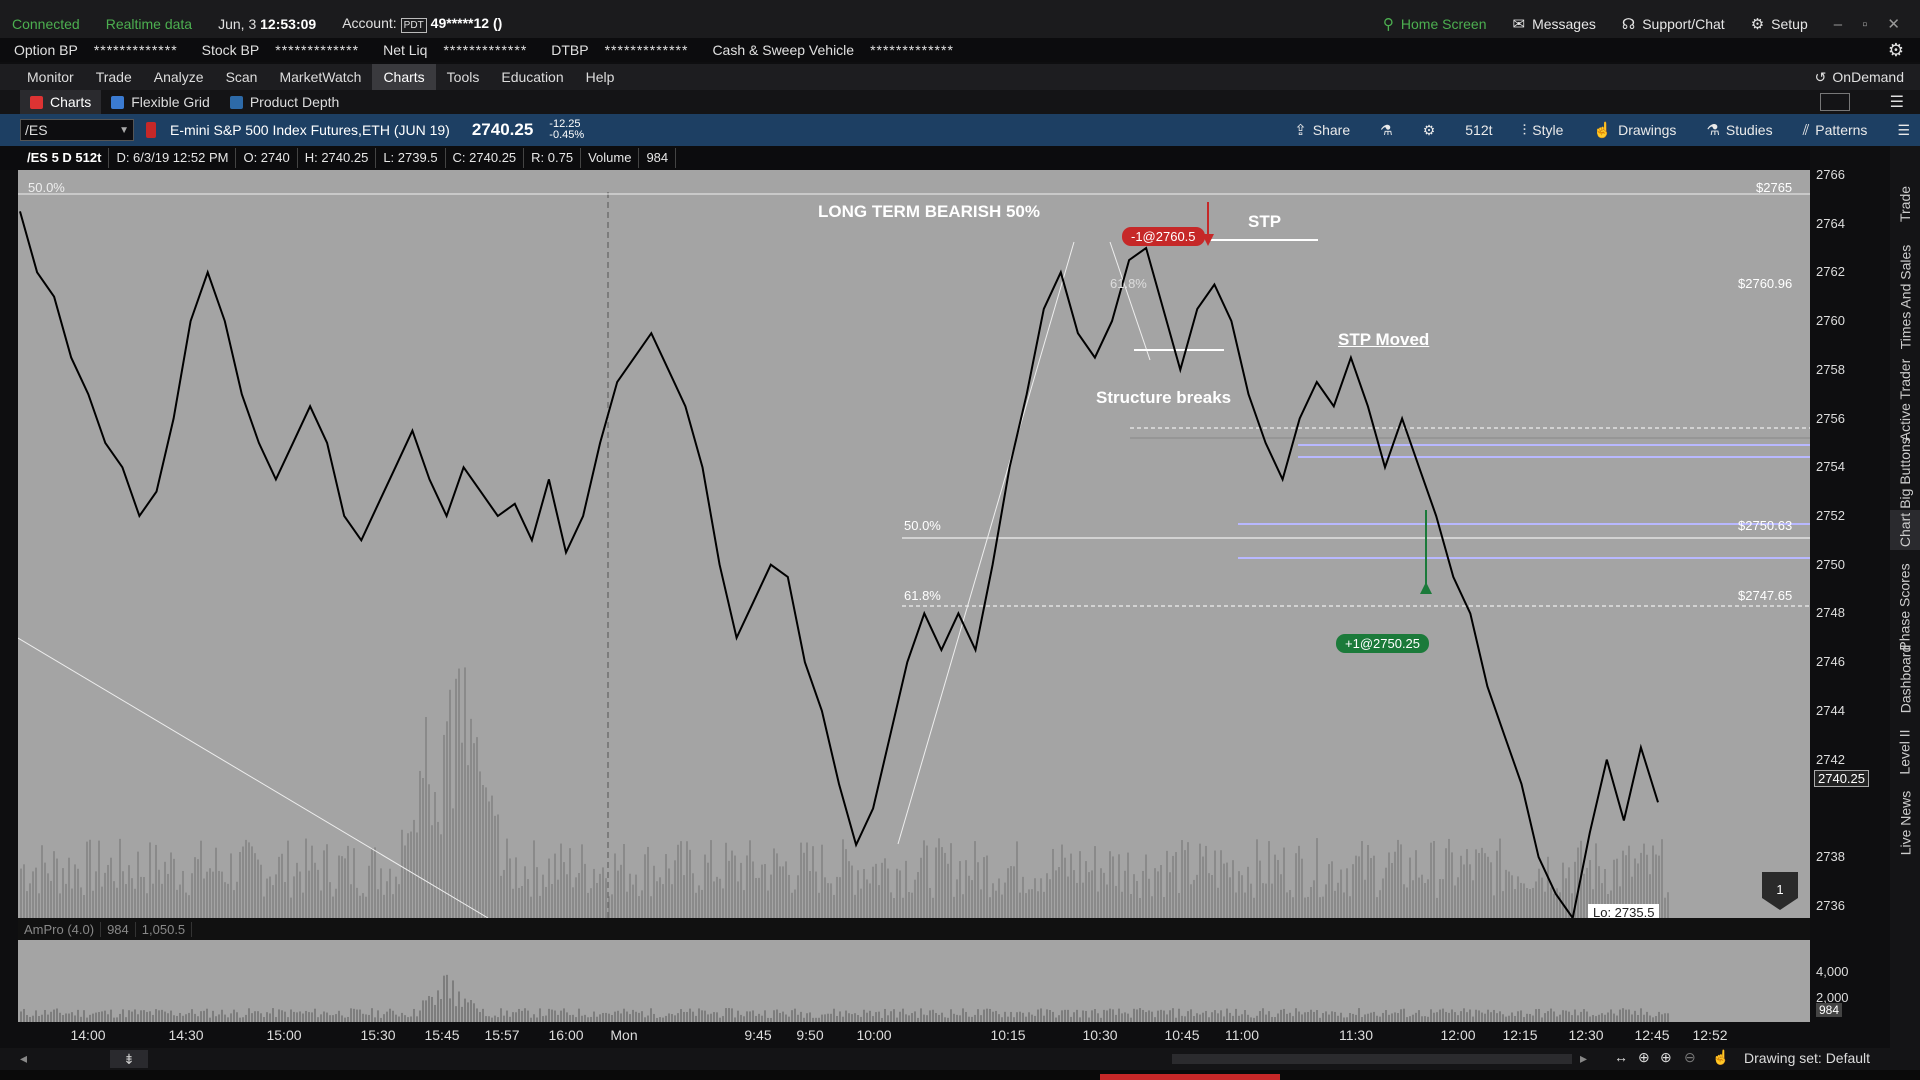 The height and width of the screenshot is (1080, 1920). I want to click on settings-gear-icon: ⚙, so click(1896, 50).